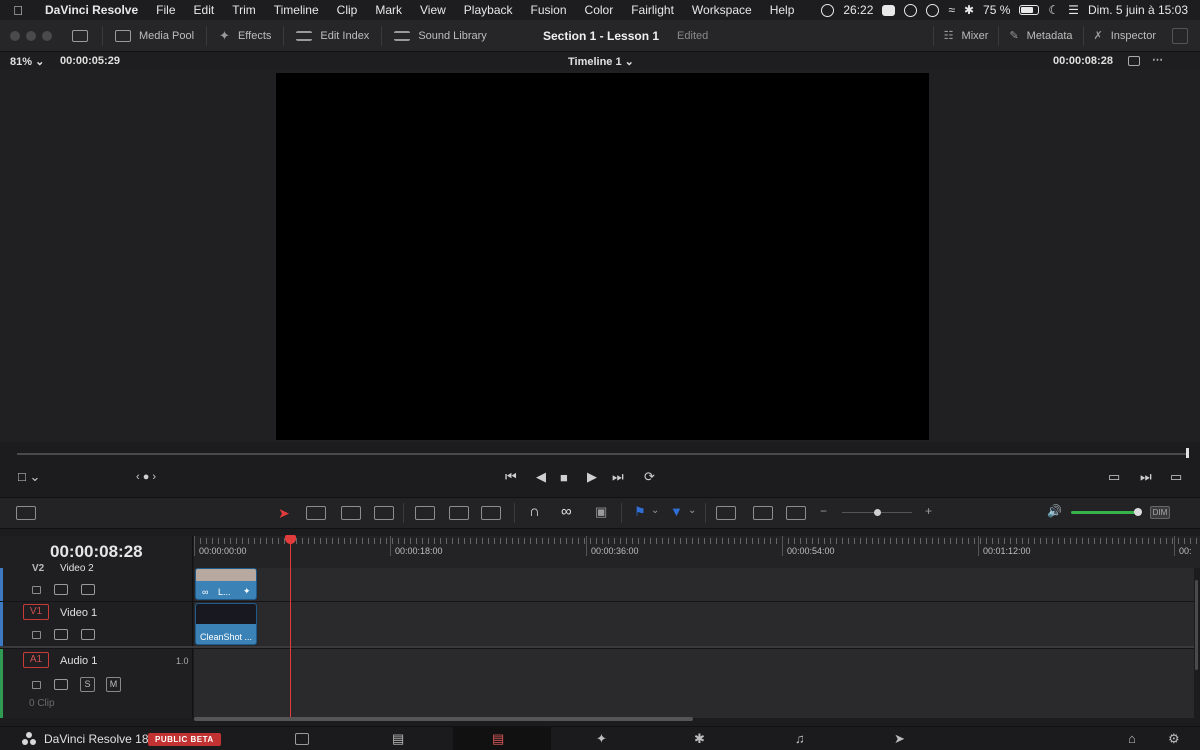  Describe the element at coordinates (245, 36) in the screenshot. I see `effects-button: ✦ Effects` at that location.